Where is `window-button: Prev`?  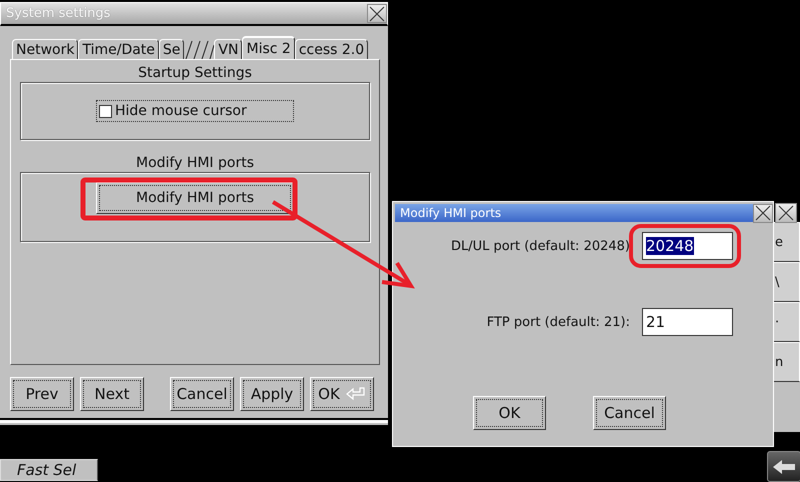
window-button: Prev is located at coordinates (42, 394).